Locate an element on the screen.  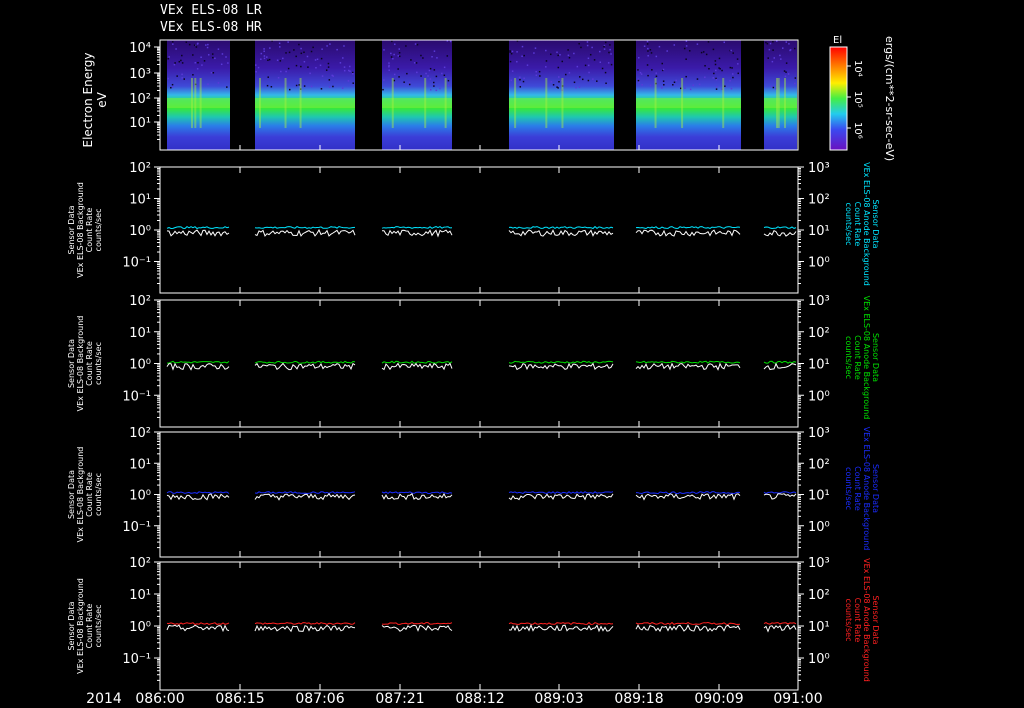
panel-left-ylabel: Count Rate is located at coordinates (89, 363).